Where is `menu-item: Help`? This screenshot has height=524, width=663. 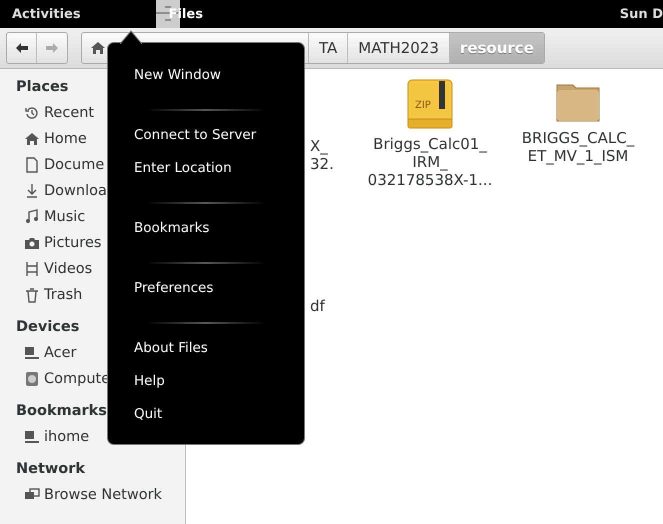 menu-item: Help is located at coordinates (219, 385).